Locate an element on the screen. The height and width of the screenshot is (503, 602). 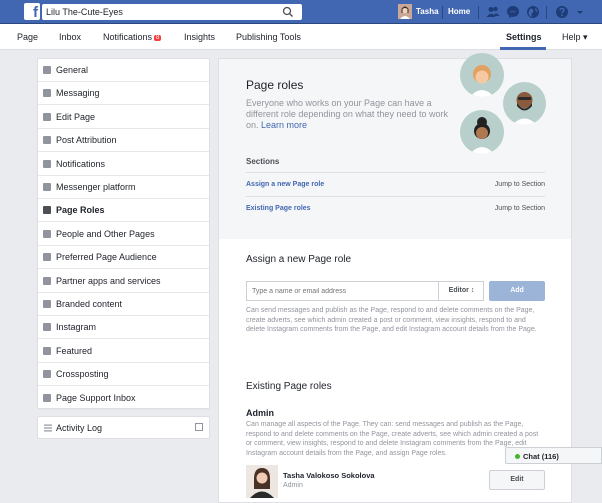
apps-icon is located at coordinates (47, 280).